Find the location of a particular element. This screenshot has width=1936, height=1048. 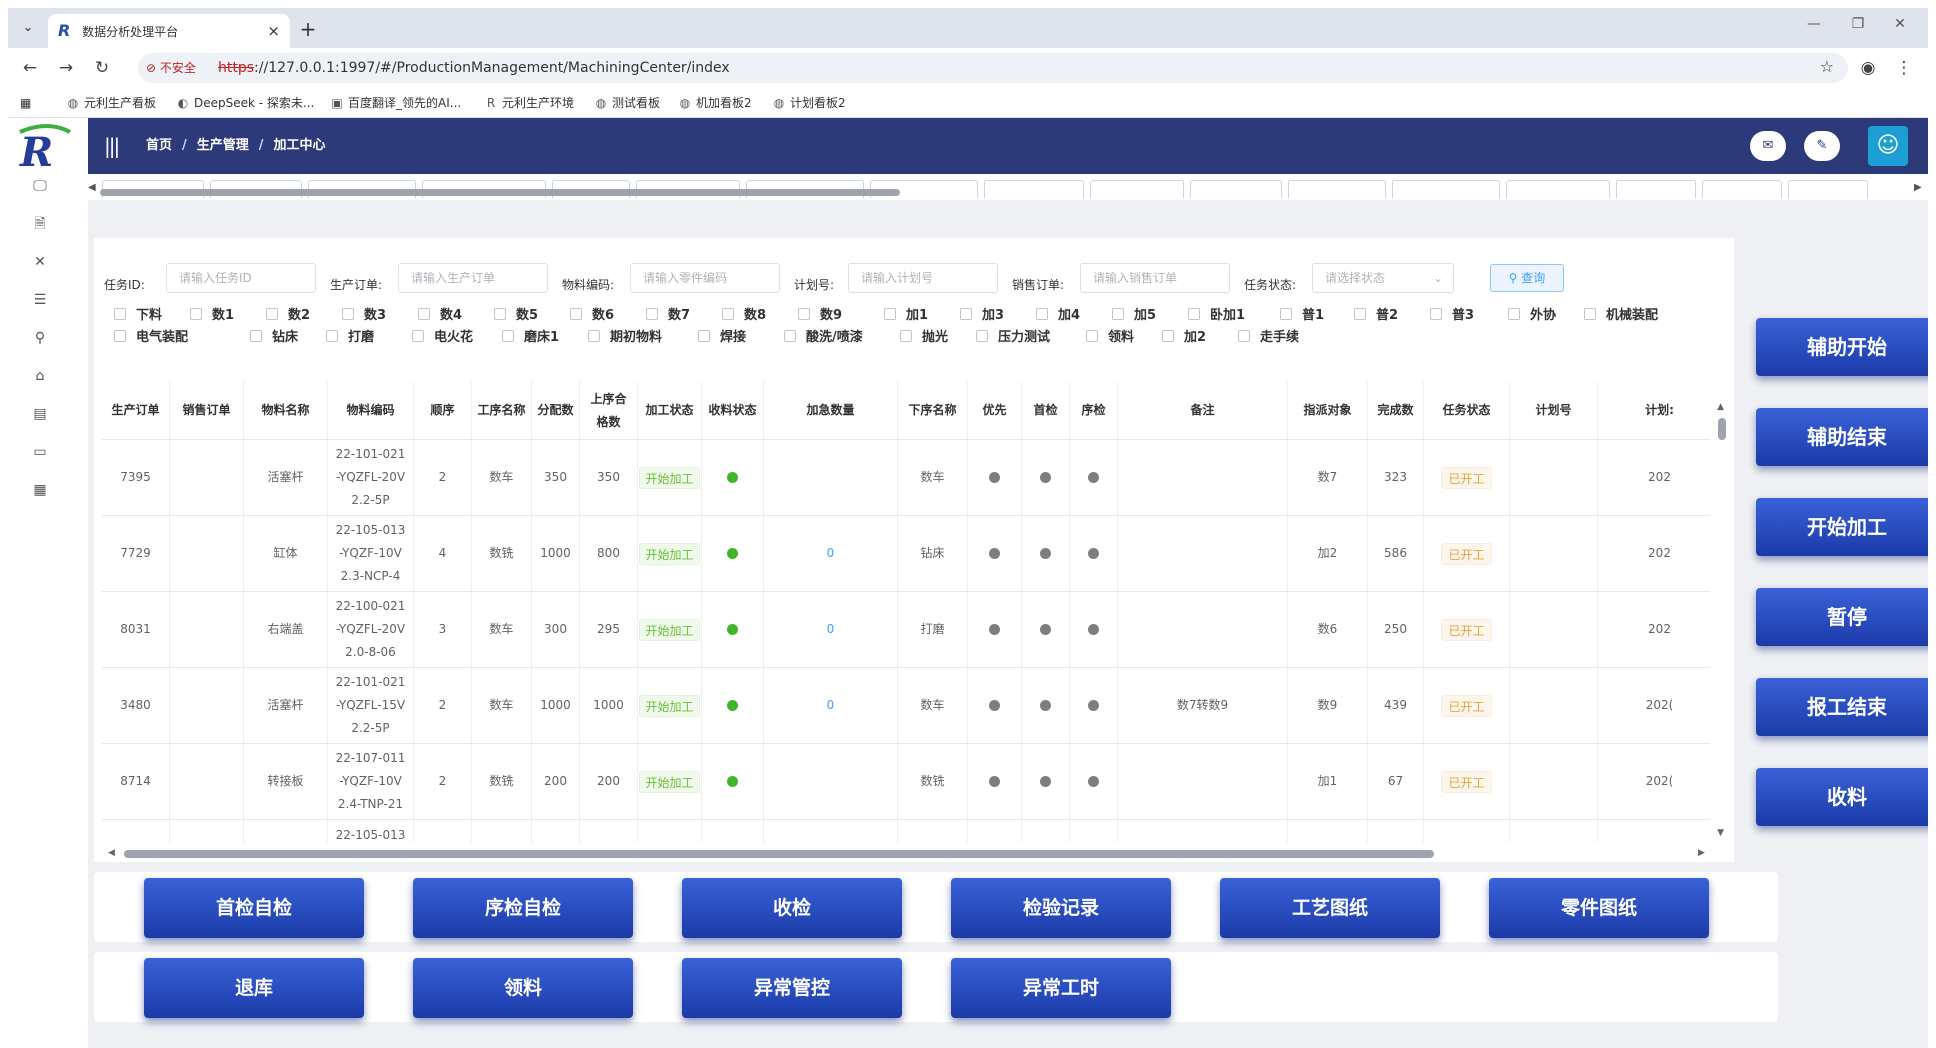

process-inspection-button: 序检自检 is located at coordinates (523, 908).